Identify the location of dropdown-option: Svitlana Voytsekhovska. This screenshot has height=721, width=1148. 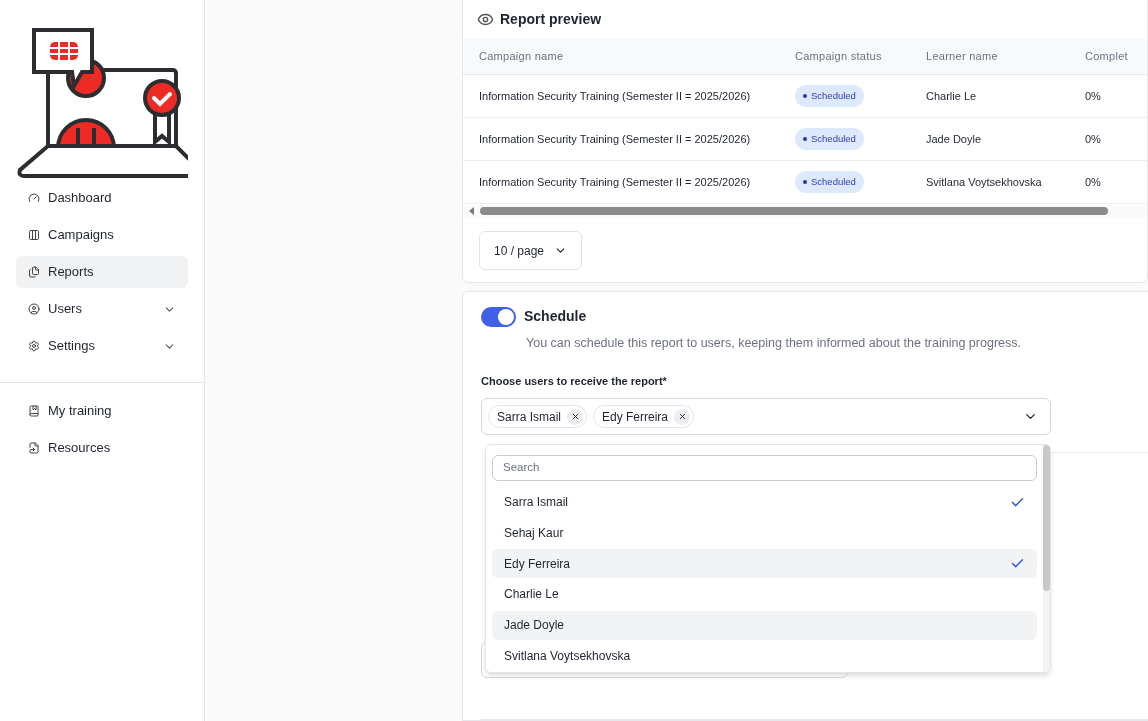
(764, 656).